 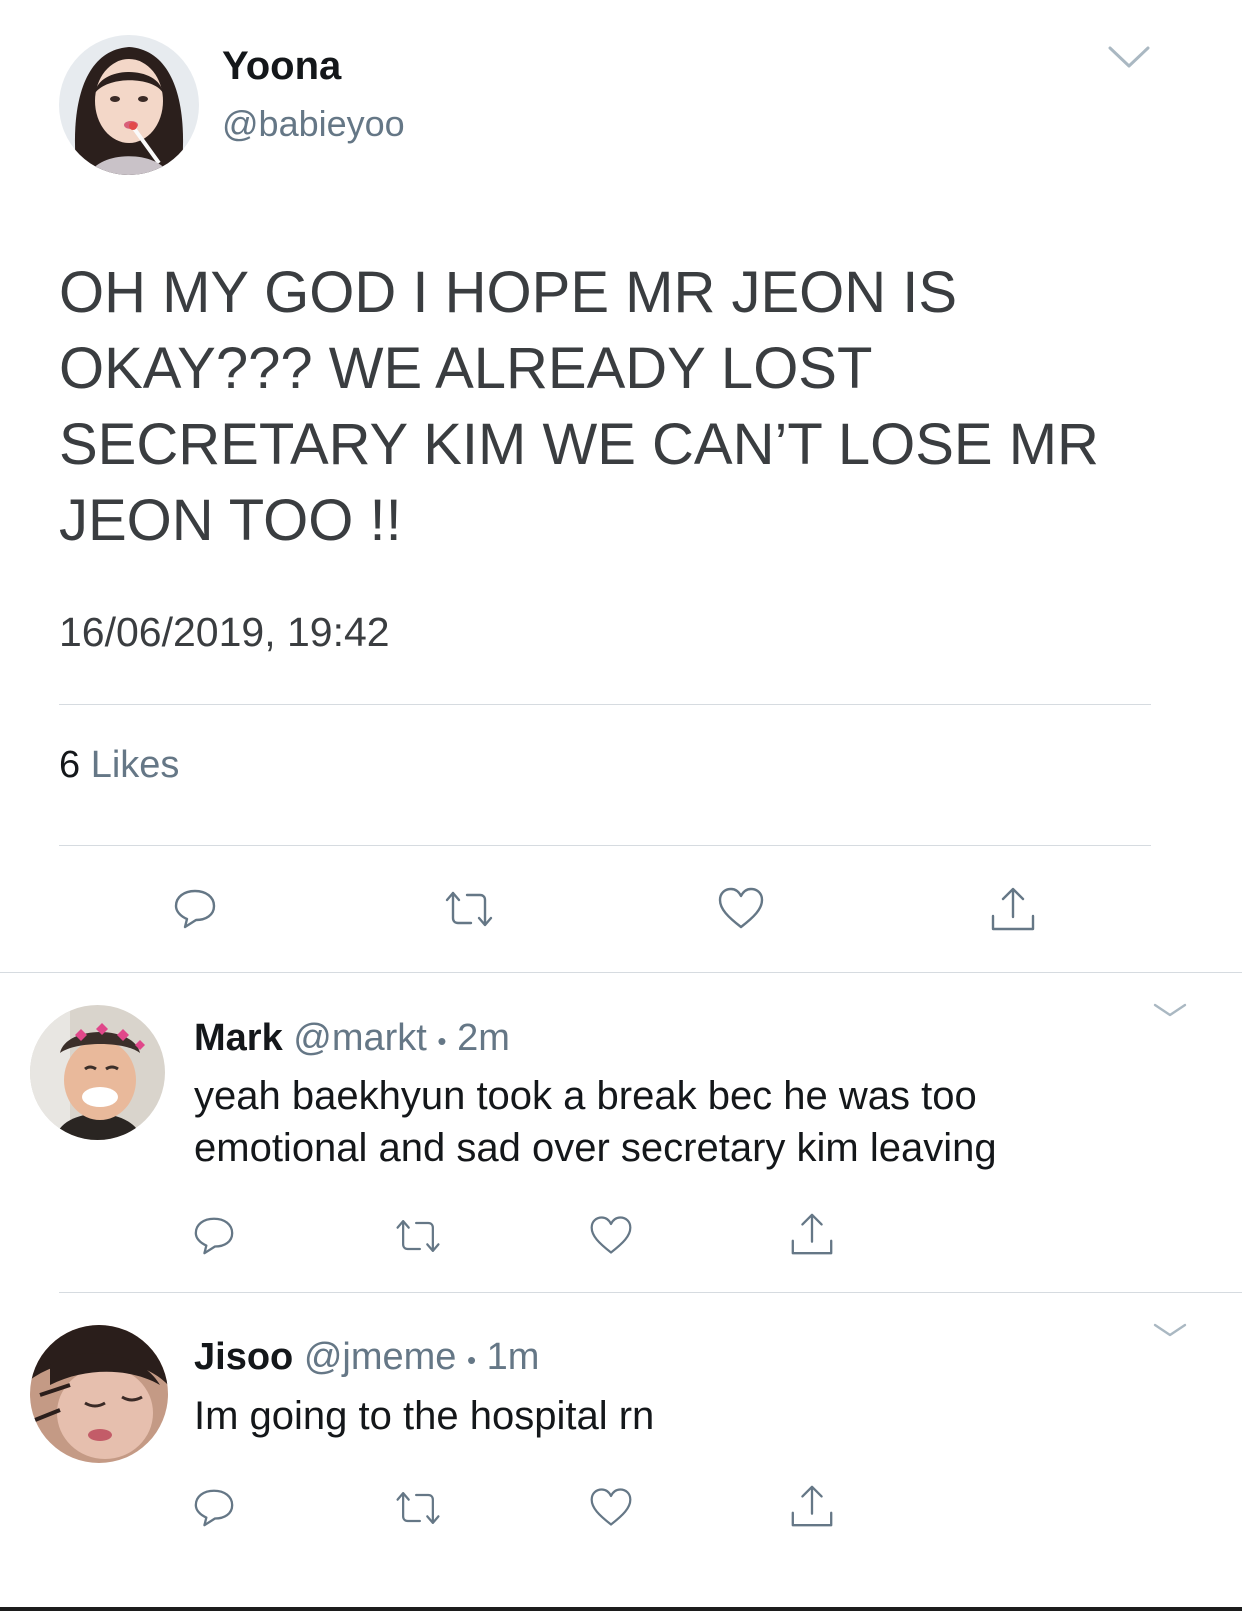 I want to click on likes-label: Likes, so click(x=135, y=765).